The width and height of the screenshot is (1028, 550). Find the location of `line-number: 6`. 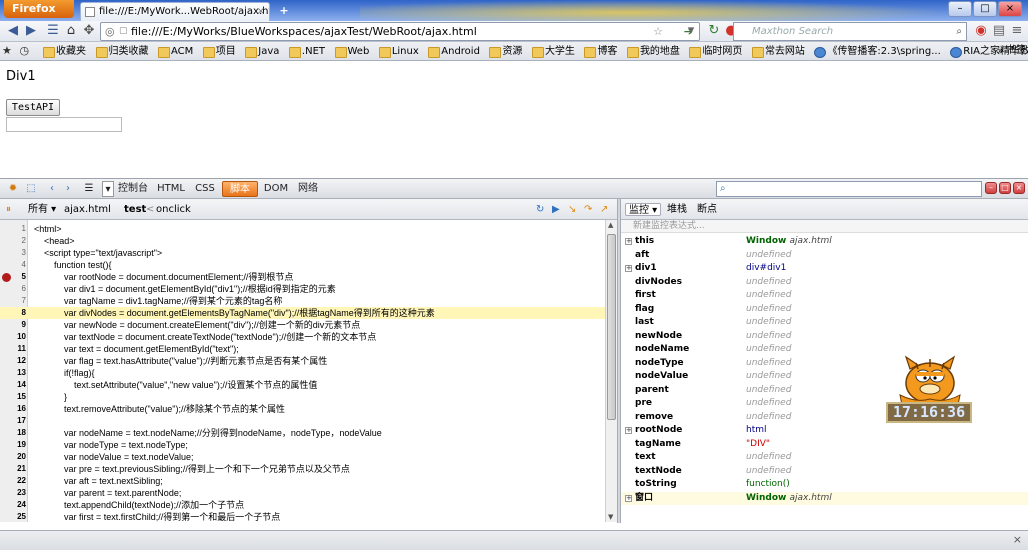

line-number: 6 is located at coordinates (13, 289).